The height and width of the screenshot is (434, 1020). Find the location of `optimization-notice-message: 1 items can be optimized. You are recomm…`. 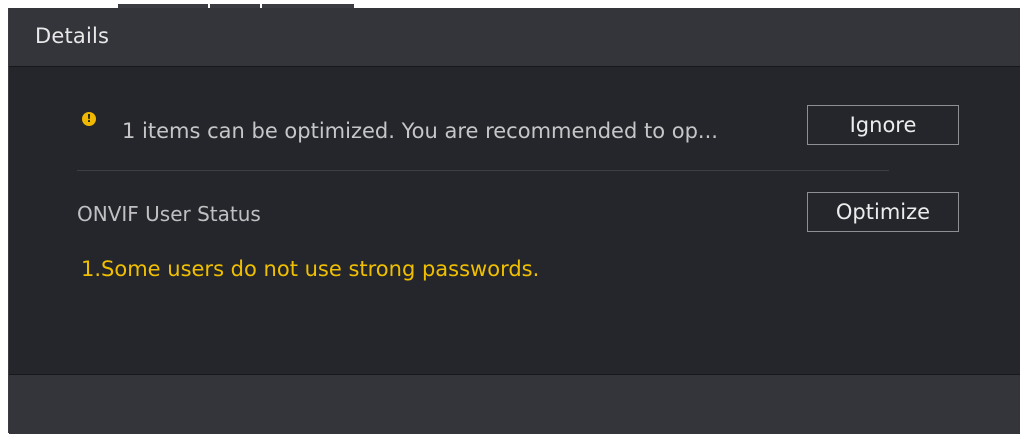

optimization-notice-message: 1 items can be optimized. You are recomm… is located at coordinates (420, 131).